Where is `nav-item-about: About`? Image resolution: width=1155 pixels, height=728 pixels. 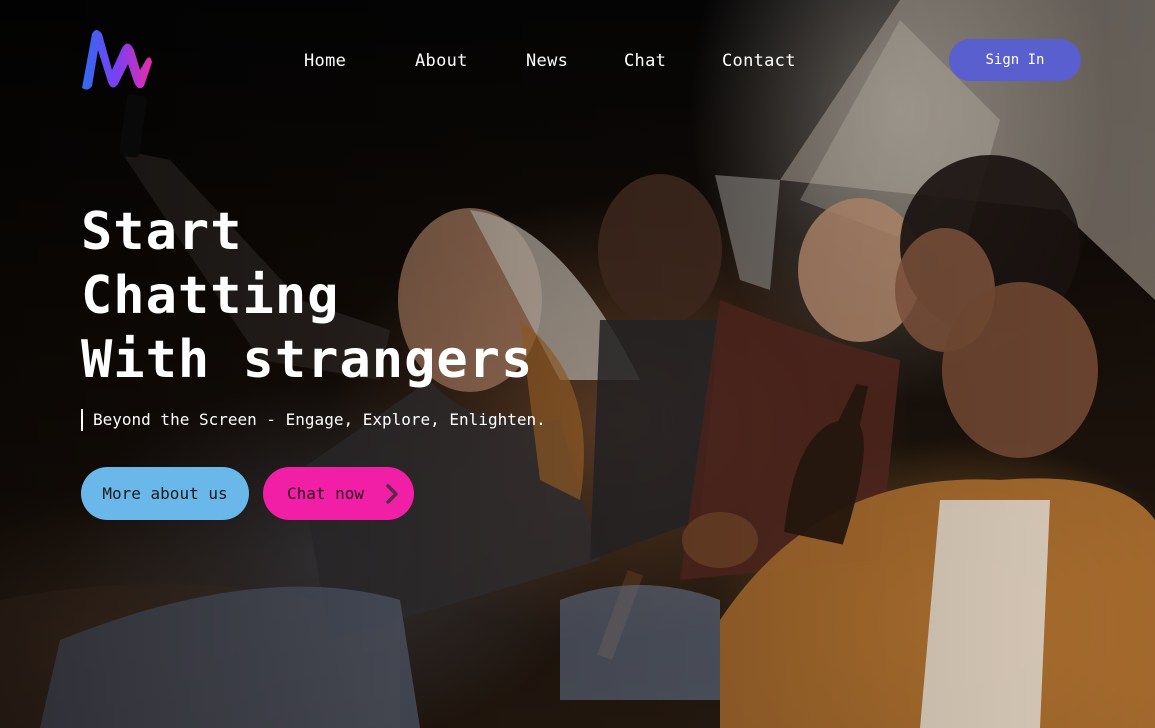
nav-item-about: About is located at coordinates (441, 61).